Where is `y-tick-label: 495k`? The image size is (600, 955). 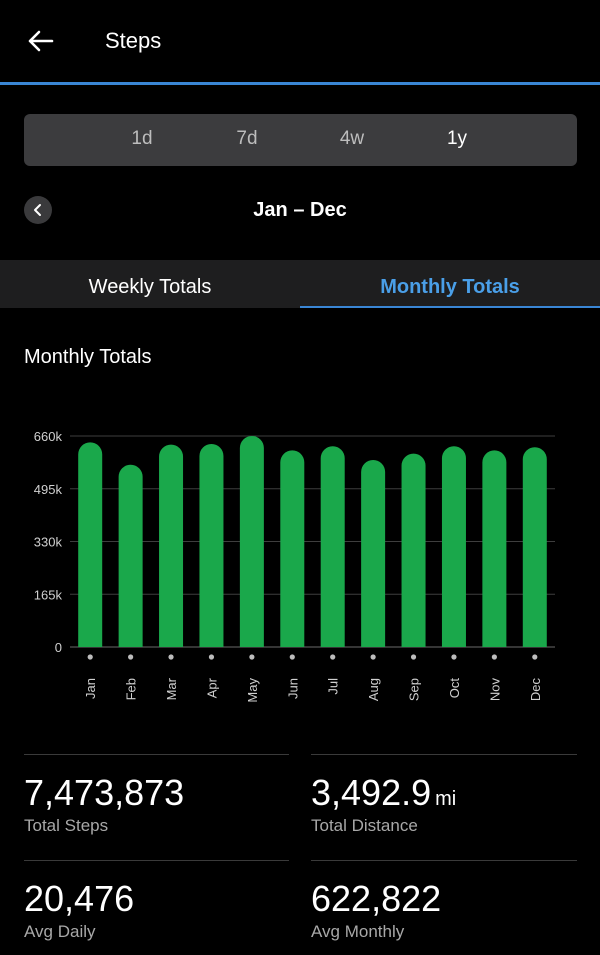 y-tick-label: 495k is located at coordinates (48, 489).